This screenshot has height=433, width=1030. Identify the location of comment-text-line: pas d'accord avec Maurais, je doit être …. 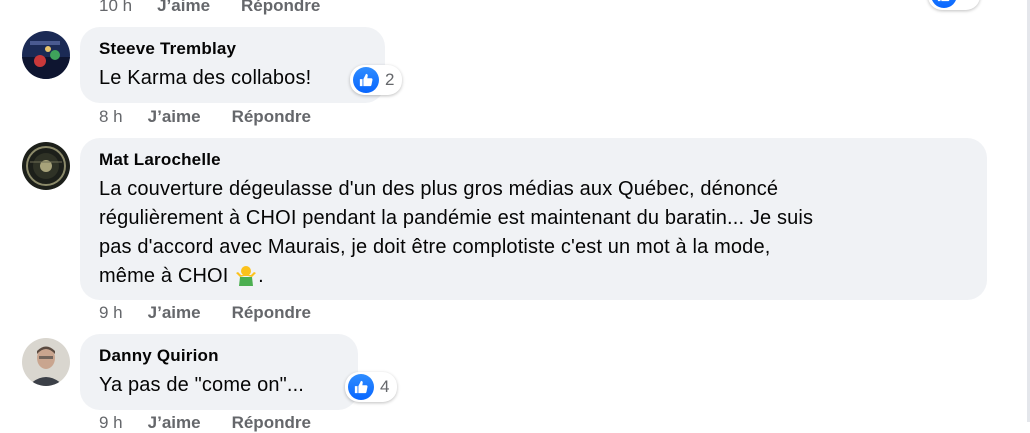
(435, 247).